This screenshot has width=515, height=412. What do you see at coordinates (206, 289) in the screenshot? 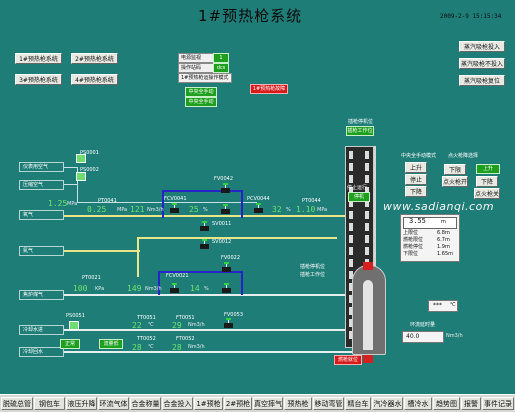
I see `fv0022-unit: %` at bounding box center [206, 289].